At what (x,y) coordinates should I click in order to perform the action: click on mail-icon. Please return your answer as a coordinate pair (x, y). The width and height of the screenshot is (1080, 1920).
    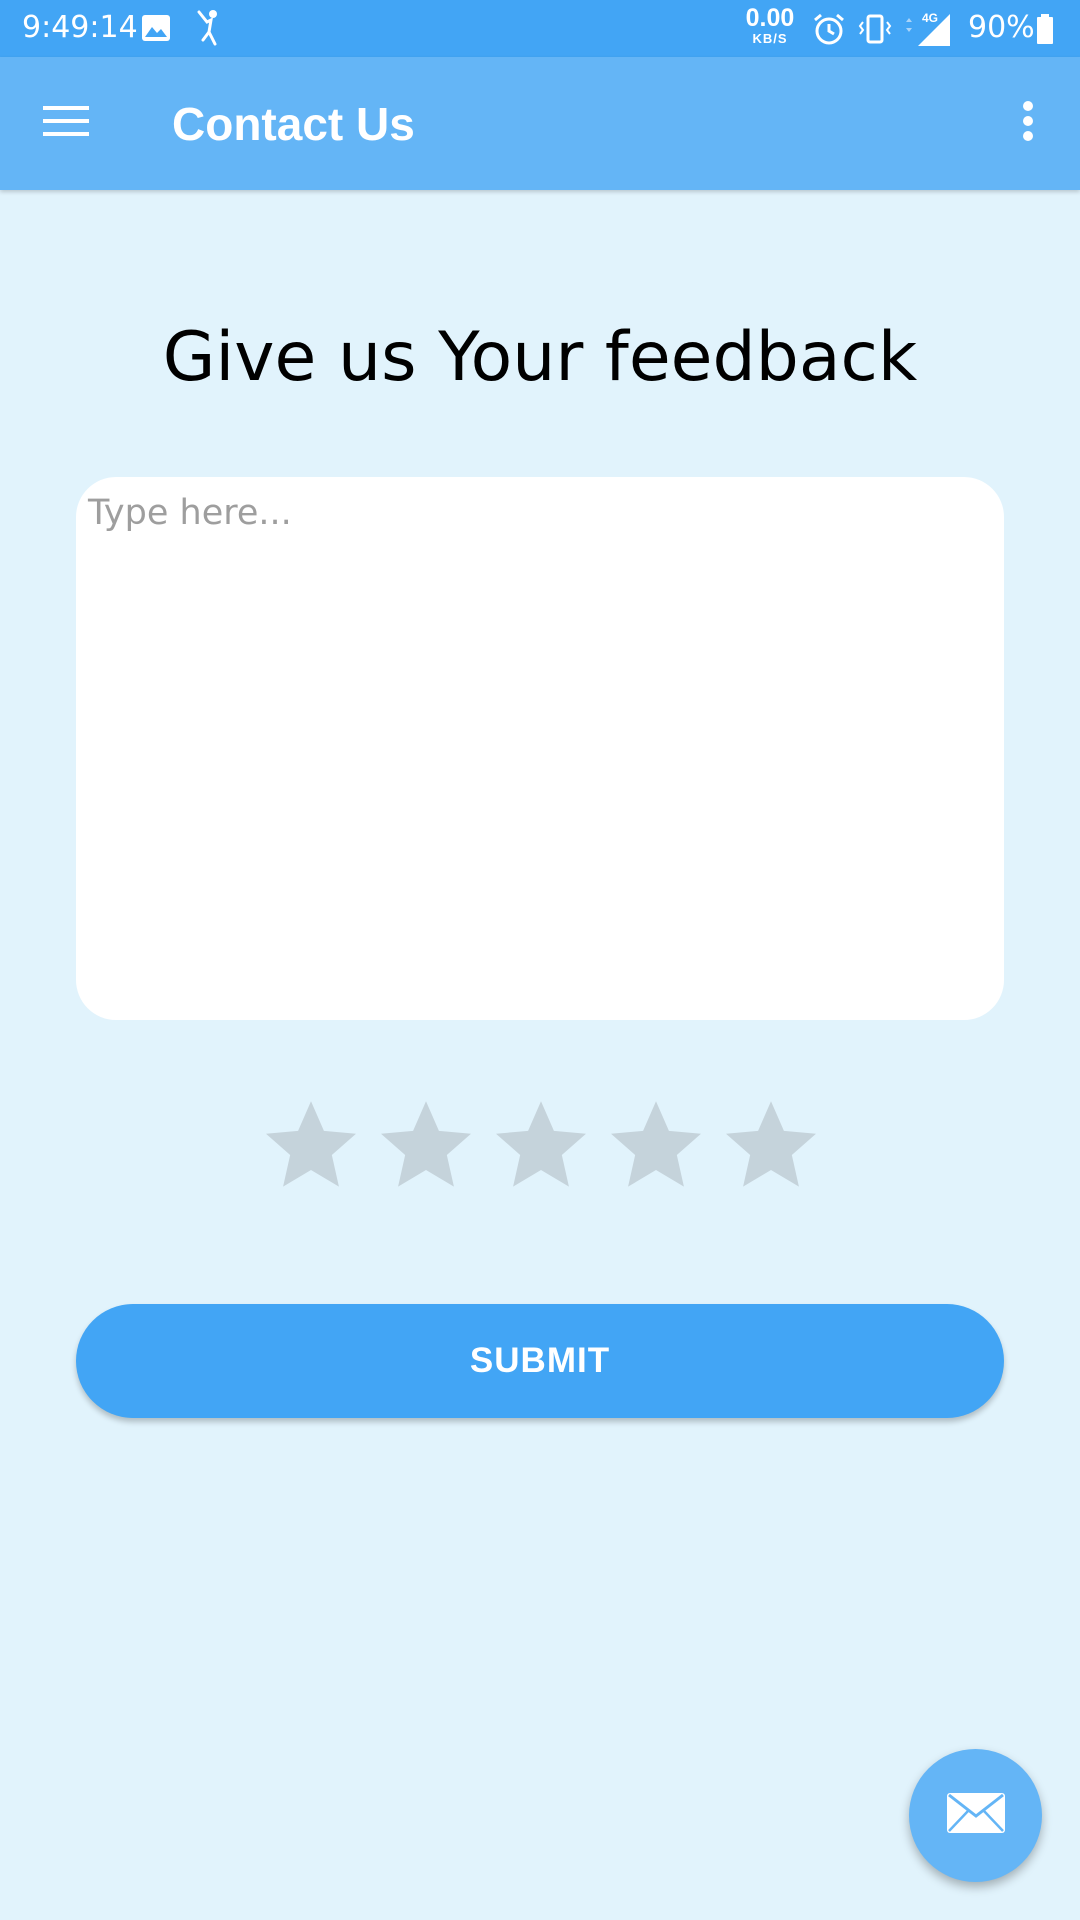
    Looking at the image, I should click on (976, 1815).